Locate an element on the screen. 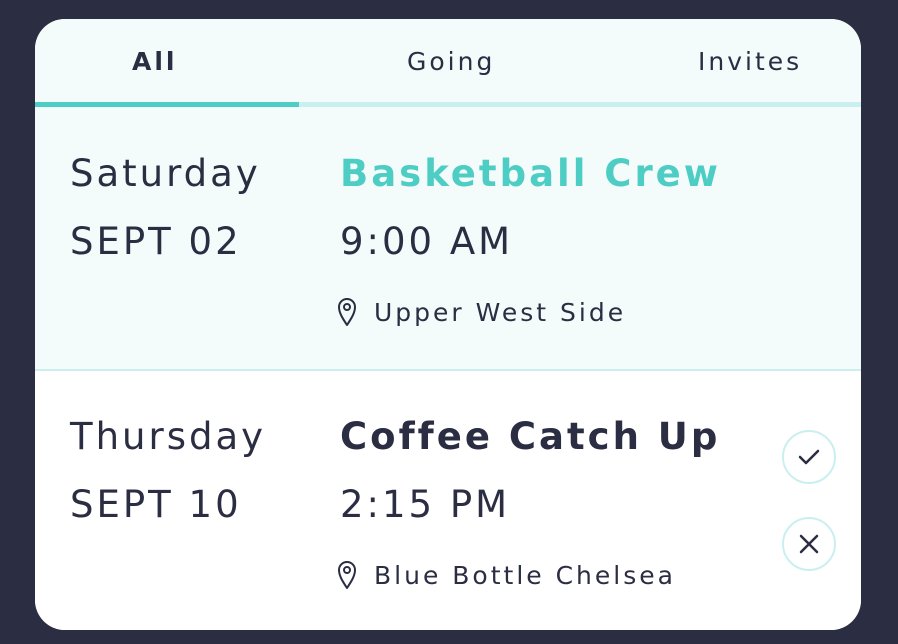 The height and width of the screenshot is (644, 898). event-date: SEPT 10 is located at coordinates (156, 504).